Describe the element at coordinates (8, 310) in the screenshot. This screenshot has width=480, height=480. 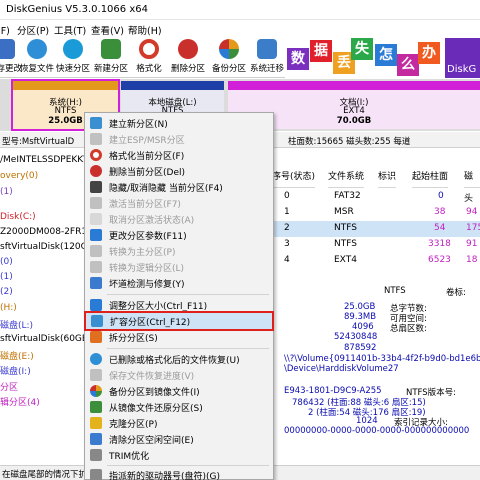
I see `tree-item: (H:)` at that location.